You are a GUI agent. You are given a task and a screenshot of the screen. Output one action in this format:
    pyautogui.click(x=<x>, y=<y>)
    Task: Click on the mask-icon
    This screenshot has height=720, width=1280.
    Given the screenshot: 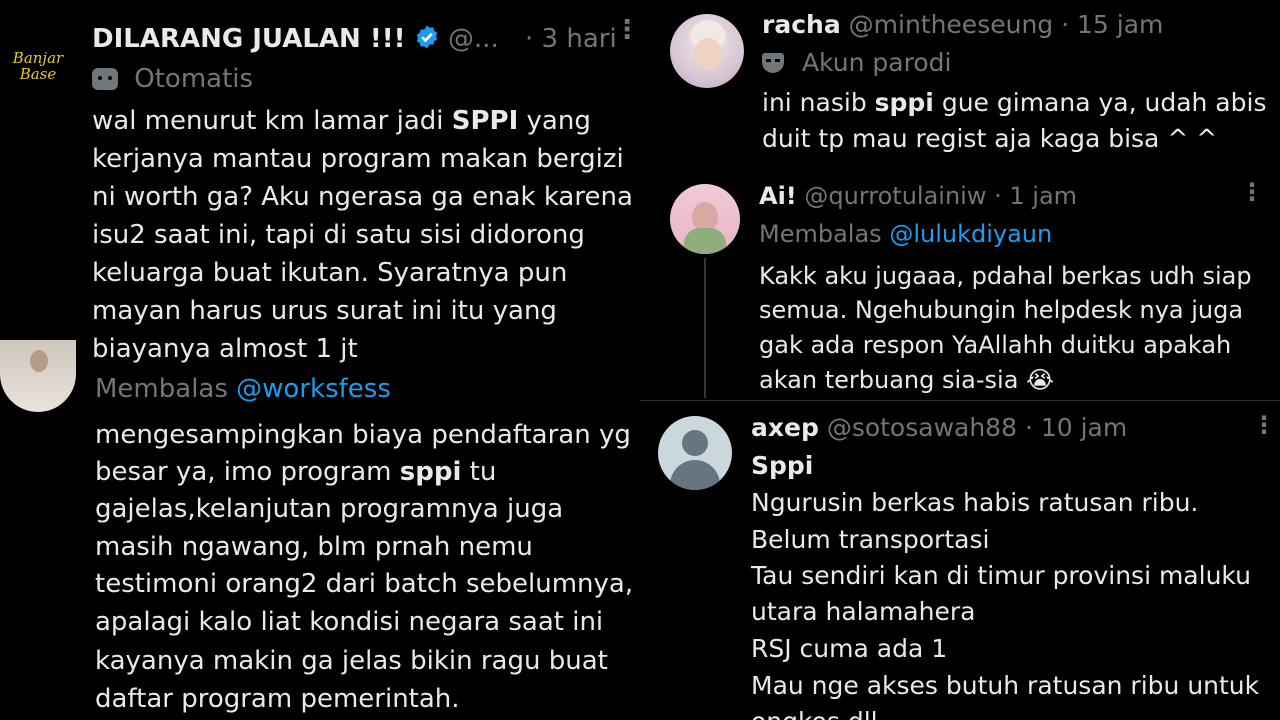 What is the action you would take?
    pyautogui.click(x=773, y=63)
    